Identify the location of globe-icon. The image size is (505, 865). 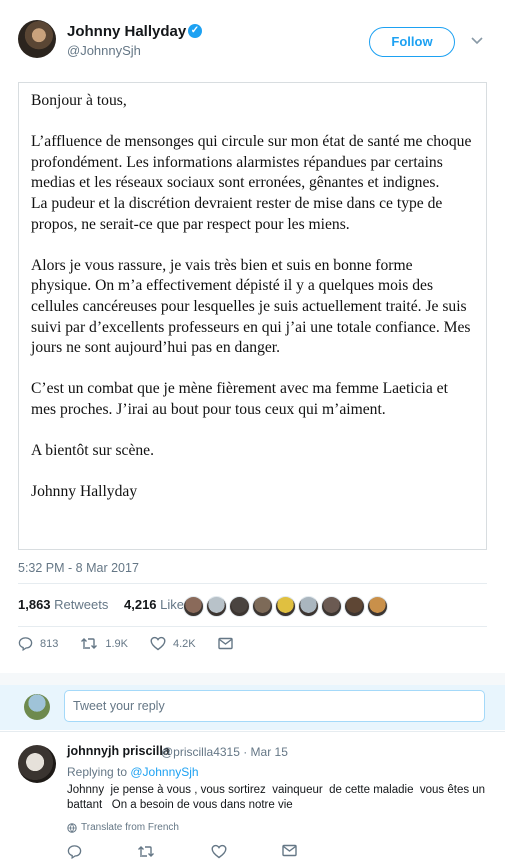
(72, 827).